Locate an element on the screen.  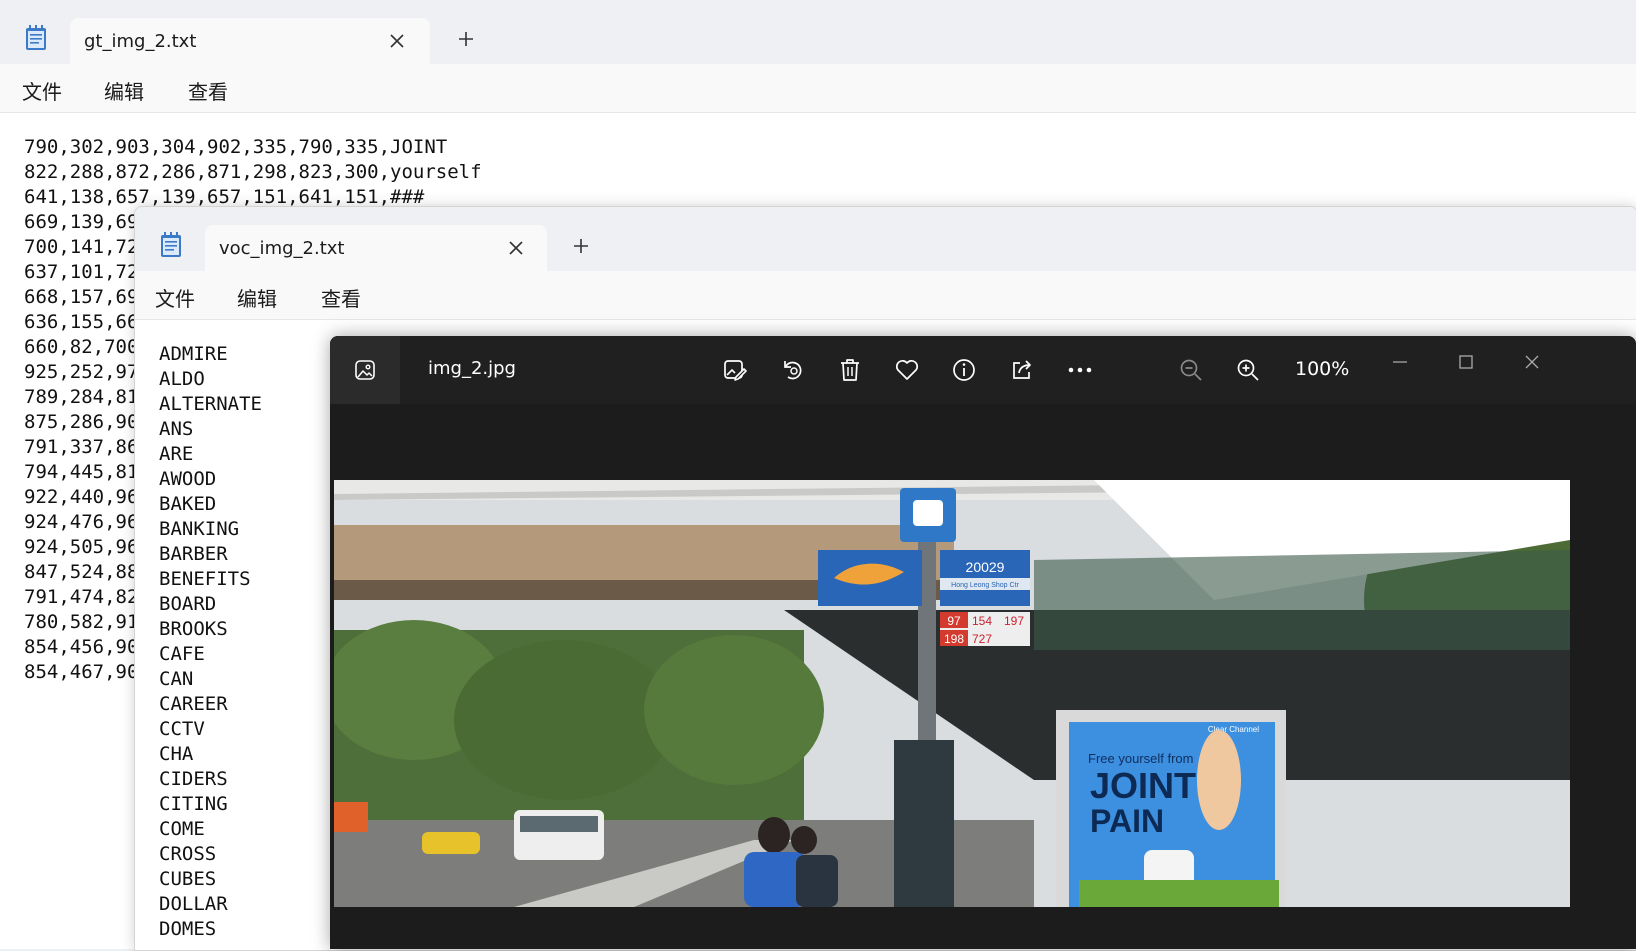
route-727: 727 is located at coordinates (982, 639).